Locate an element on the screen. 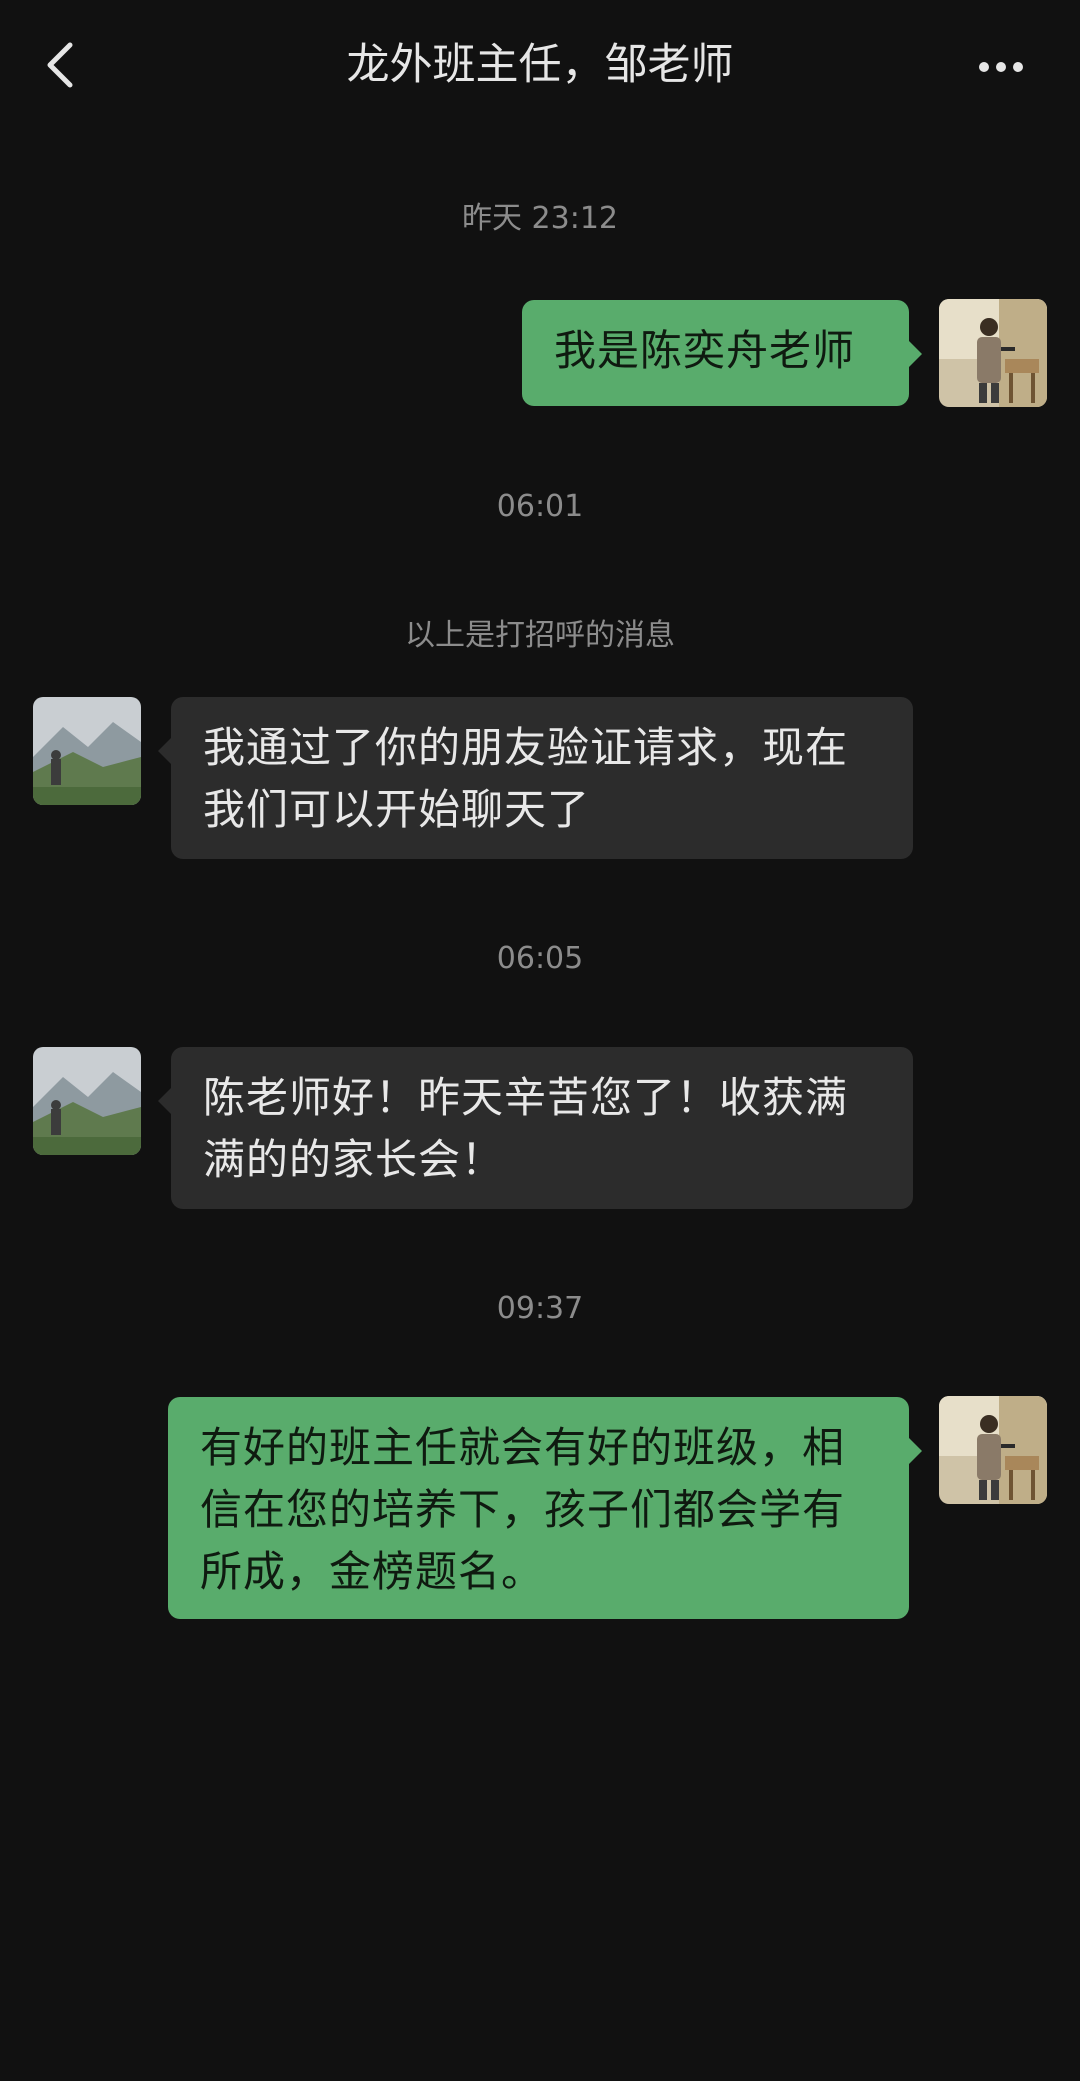 The height and width of the screenshot is (2081, 1080). timestamp: 06:01 is located at coordinates (540, 506).